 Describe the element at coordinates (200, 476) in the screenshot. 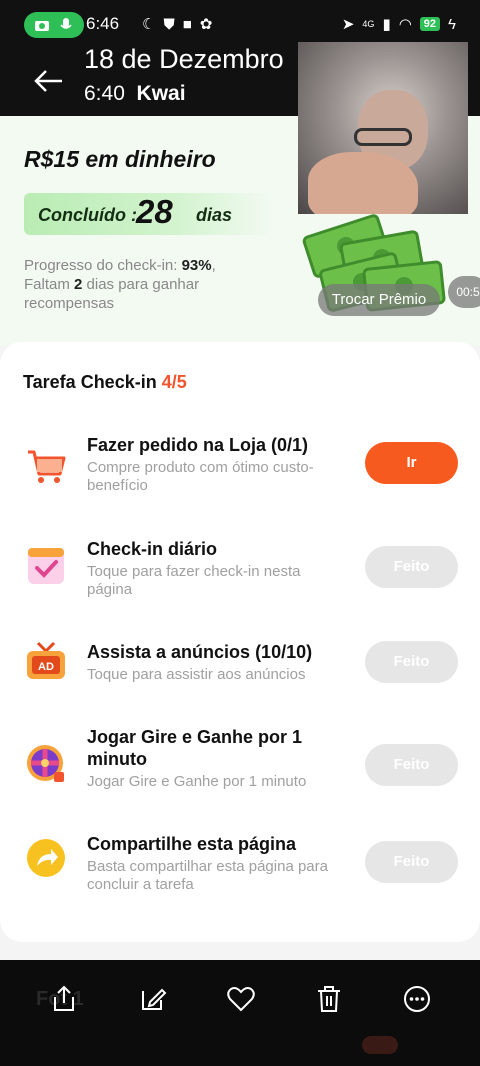

I see `task-description: Compre produto com ótimo custo-benefício` at that location.